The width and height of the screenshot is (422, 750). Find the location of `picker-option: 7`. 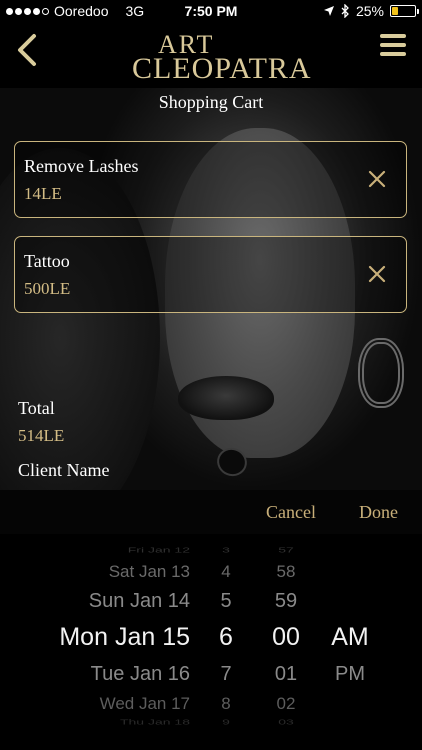

picker-option: 7 is located at coordinates (226, 674).